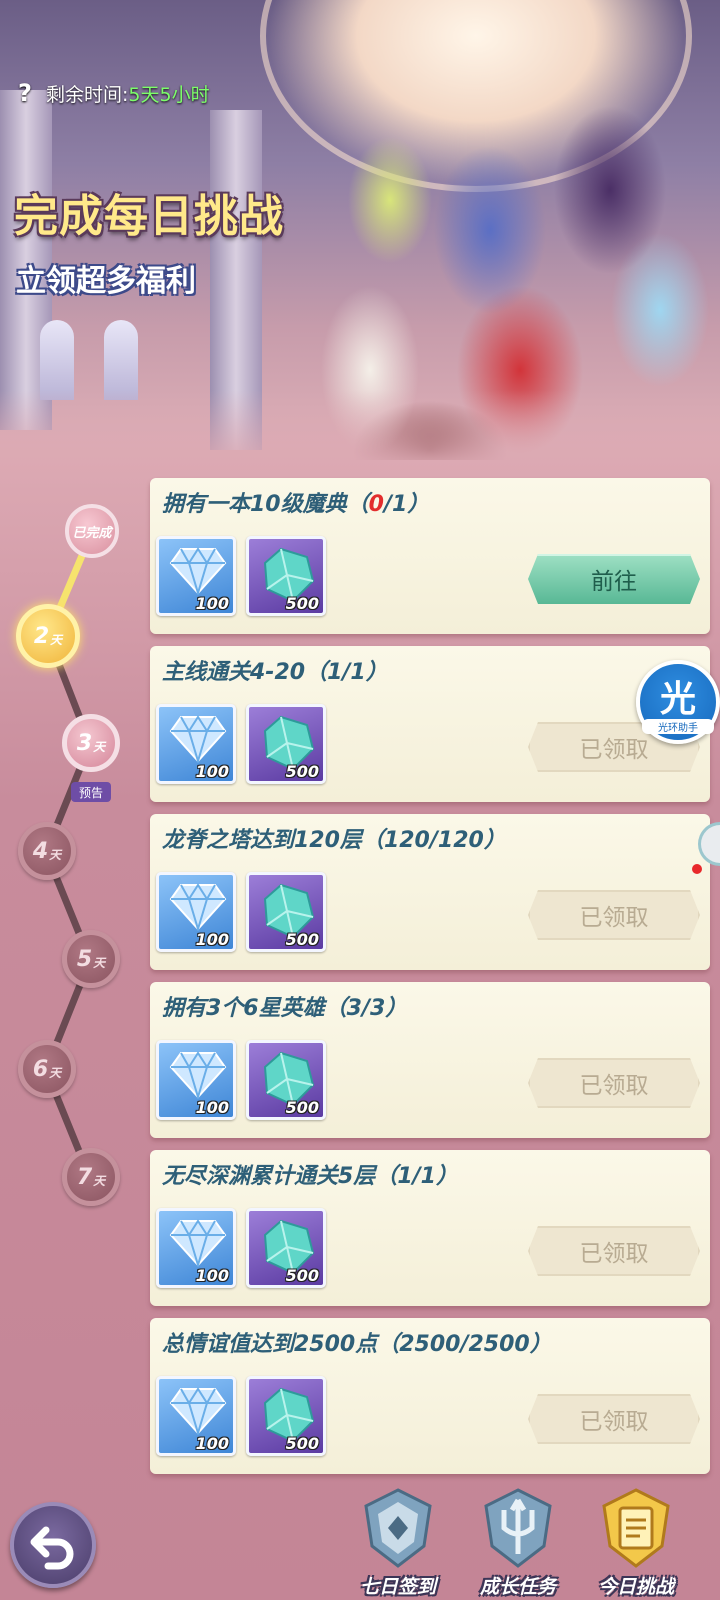 This screenshot has height=1600, width=720. Describe the element at coordinates (430, 724) in the screenshot. I see `task-card: 主线通关4-20（1/1） 100 500 已领取` at that location.